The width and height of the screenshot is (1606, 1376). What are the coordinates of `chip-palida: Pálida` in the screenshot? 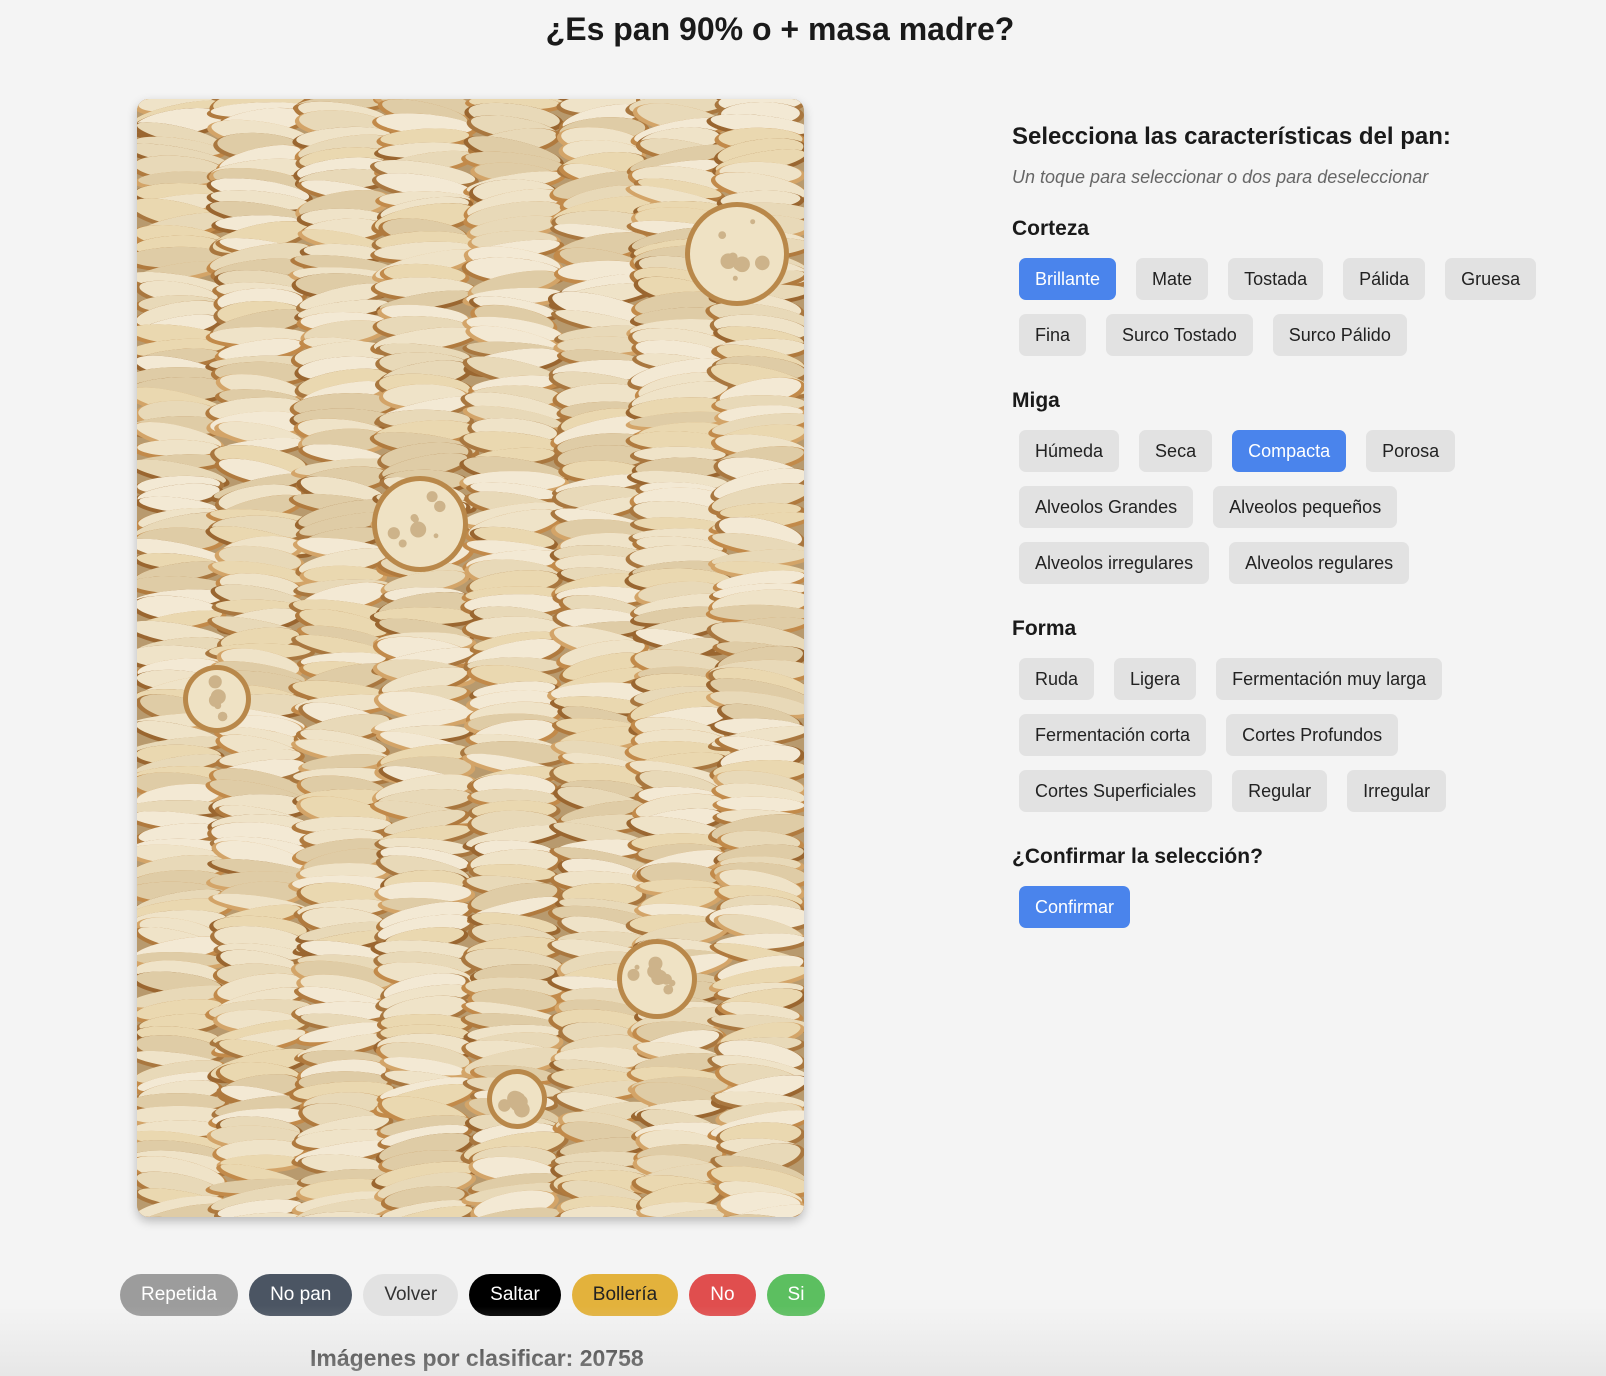 It's located at (1384, 279).